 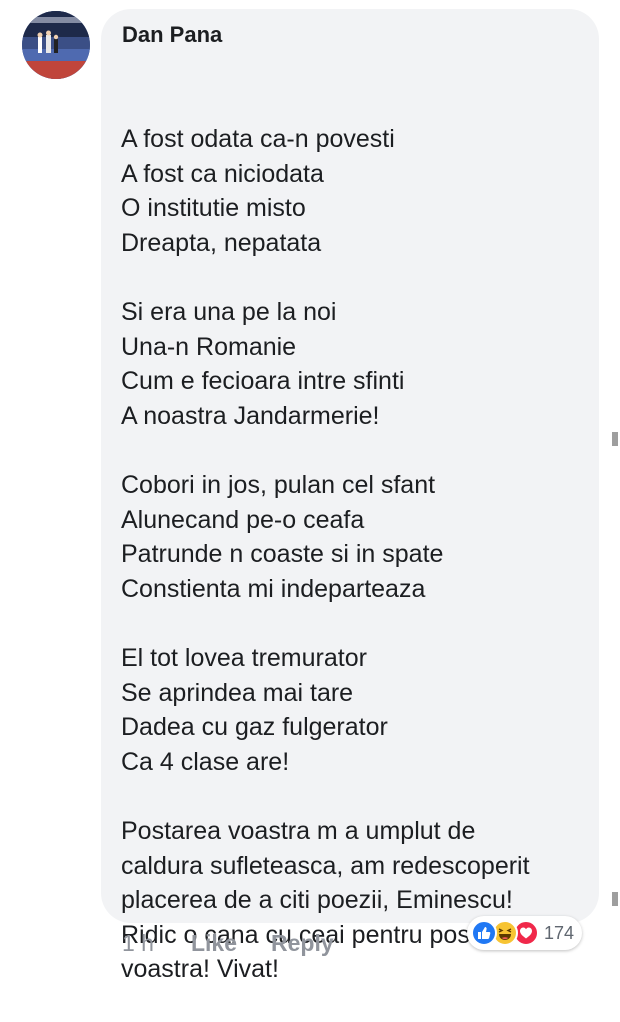 I want to click on comment-line: Alunecand pe-o ceafa, so click(x=243, y=519).